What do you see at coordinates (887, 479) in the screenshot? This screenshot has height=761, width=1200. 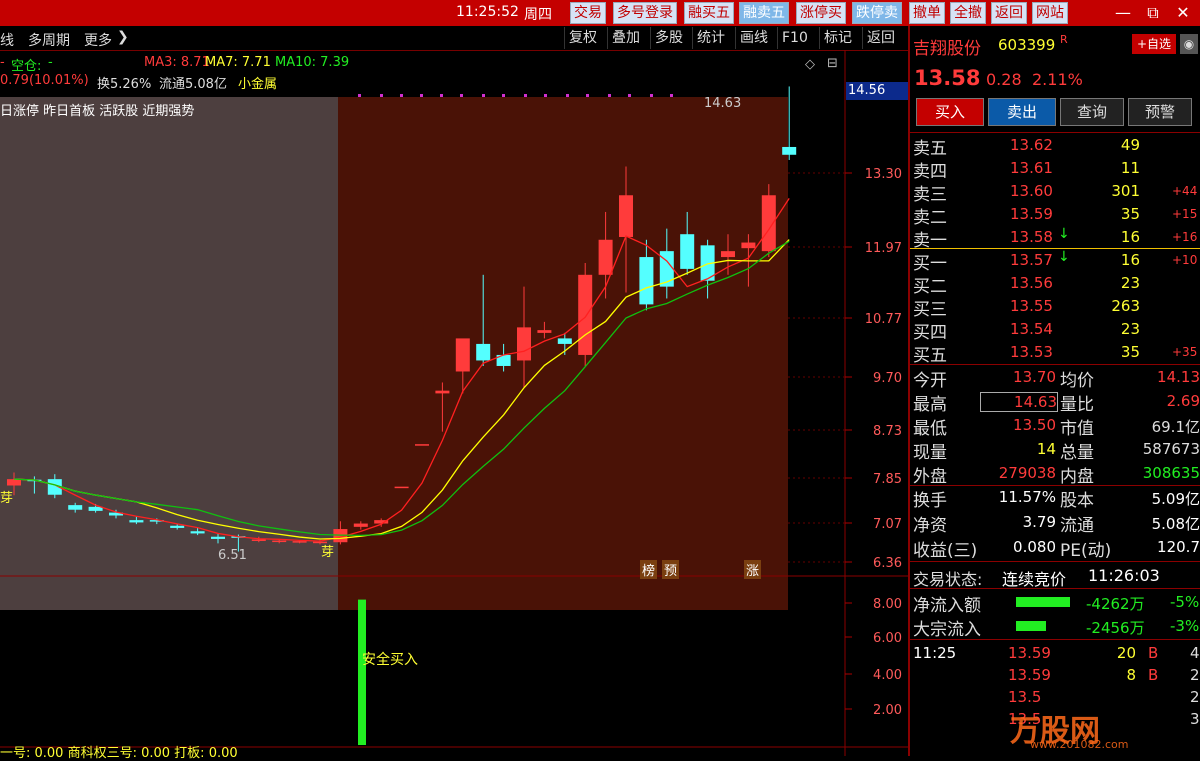 I see `y-tick-label: 7.85` at bounding box center [887, 479].